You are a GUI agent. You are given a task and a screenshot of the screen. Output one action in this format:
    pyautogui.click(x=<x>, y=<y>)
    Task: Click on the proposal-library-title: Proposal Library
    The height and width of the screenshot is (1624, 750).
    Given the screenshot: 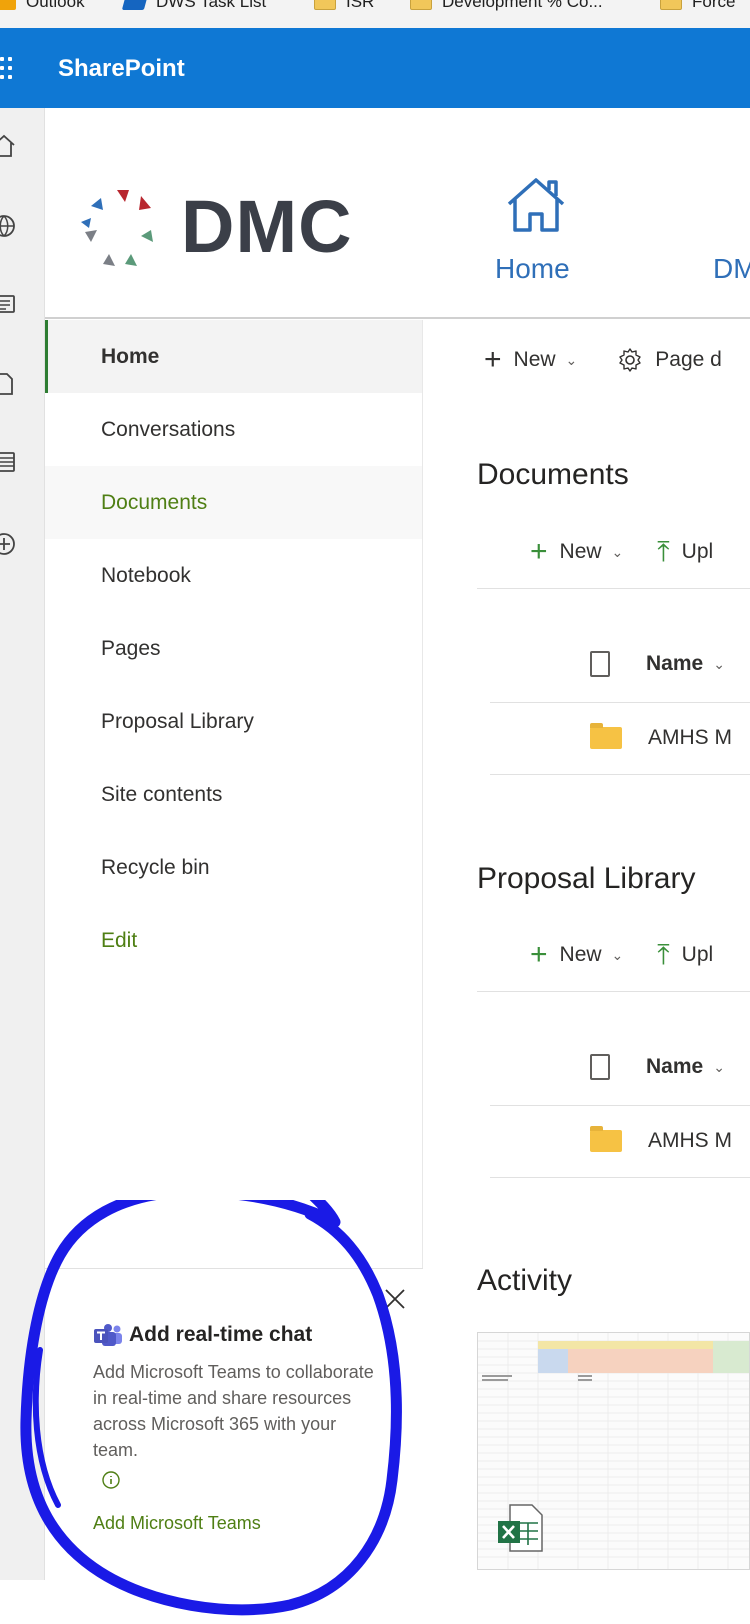 What is the action you would take?
    pyautogui.click(x=586, y=879)
    